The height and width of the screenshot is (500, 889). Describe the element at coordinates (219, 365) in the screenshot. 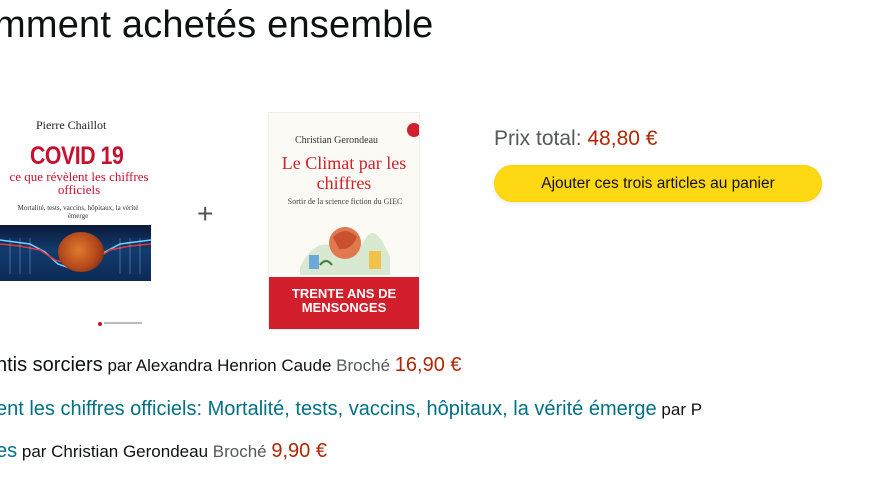

I see `item-author: par Alexandra Henrion Caude` at that location.